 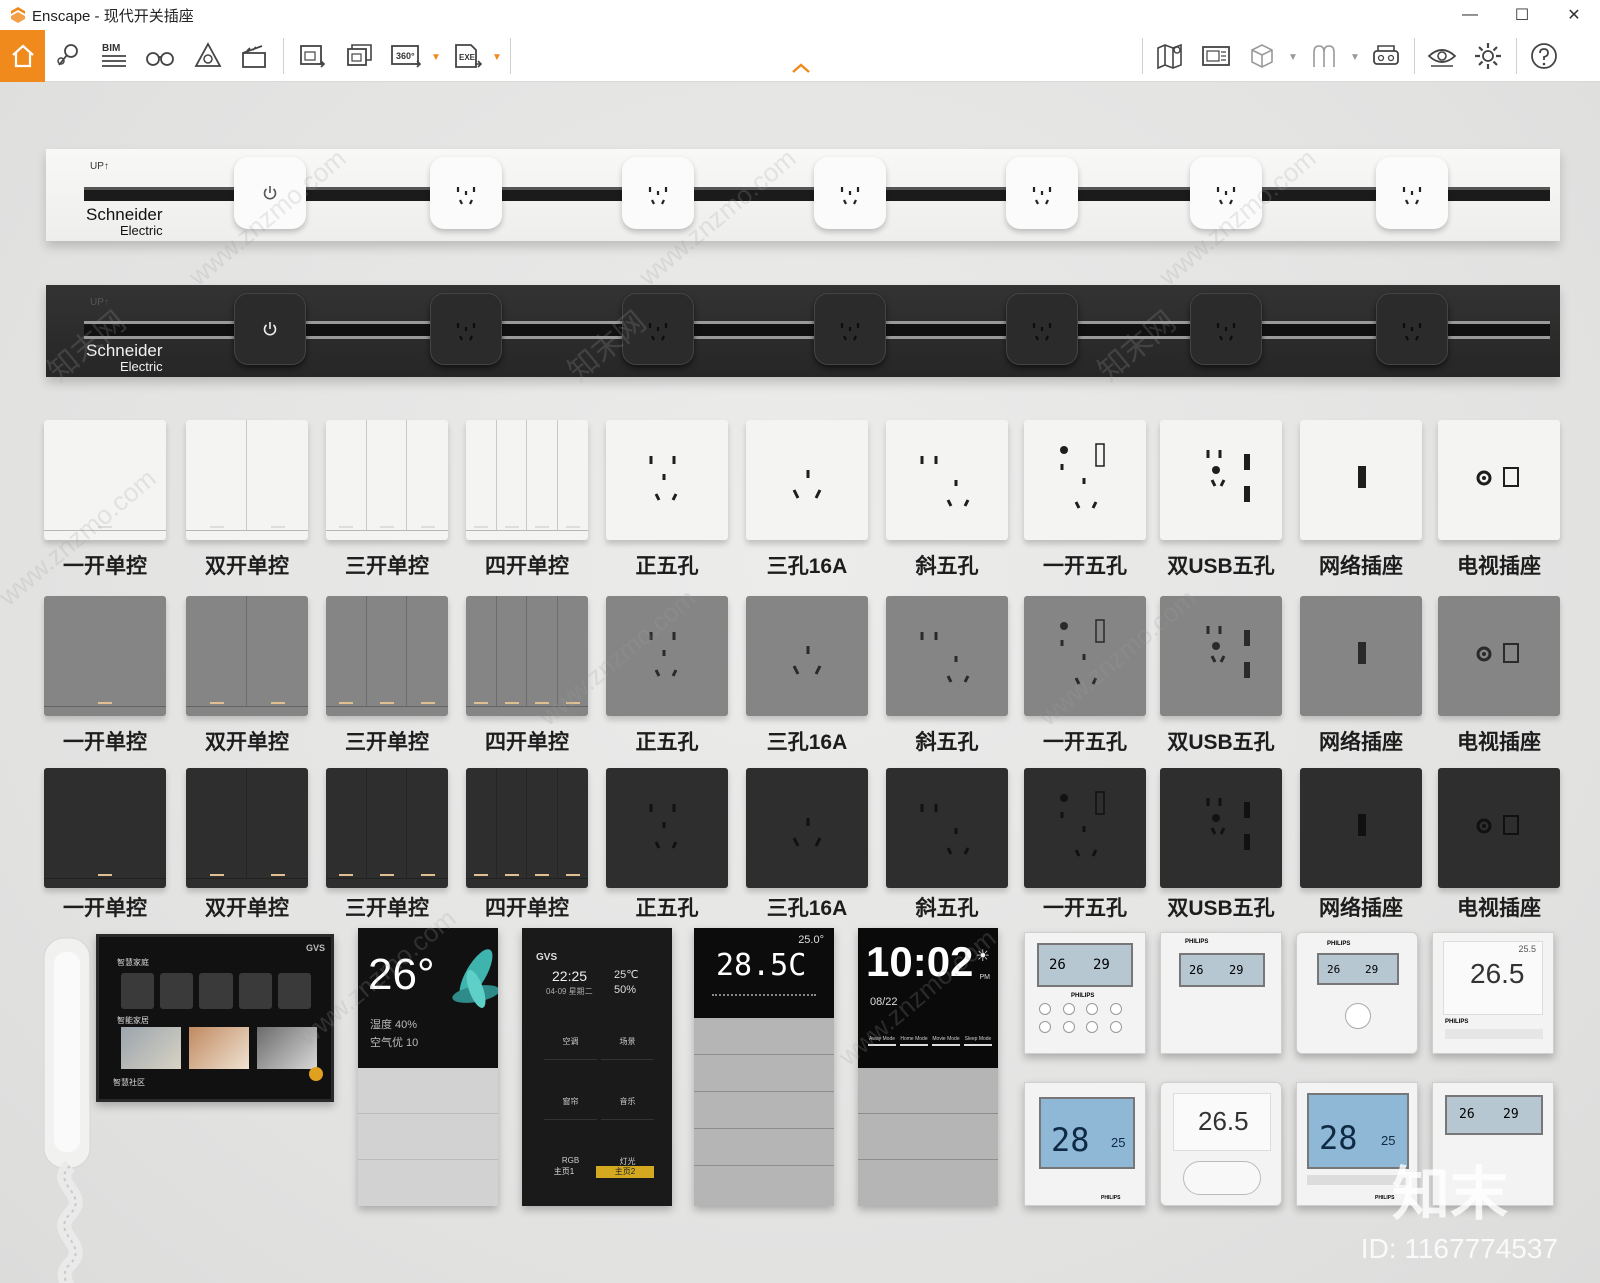 I want to click on quad-switch-panel, so click(x=527, y=480).